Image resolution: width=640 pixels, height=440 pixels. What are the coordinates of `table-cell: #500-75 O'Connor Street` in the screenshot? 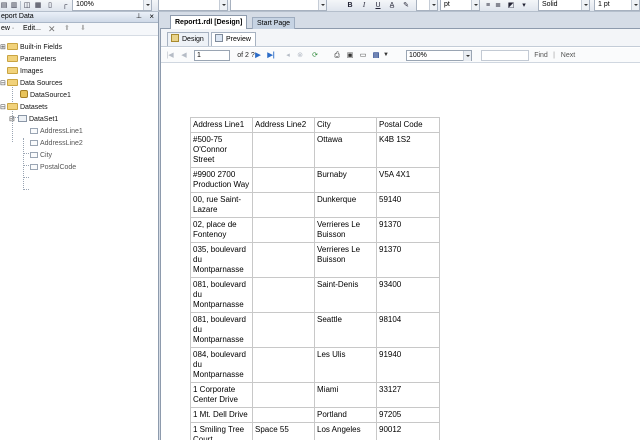 It's located at (221, 150).